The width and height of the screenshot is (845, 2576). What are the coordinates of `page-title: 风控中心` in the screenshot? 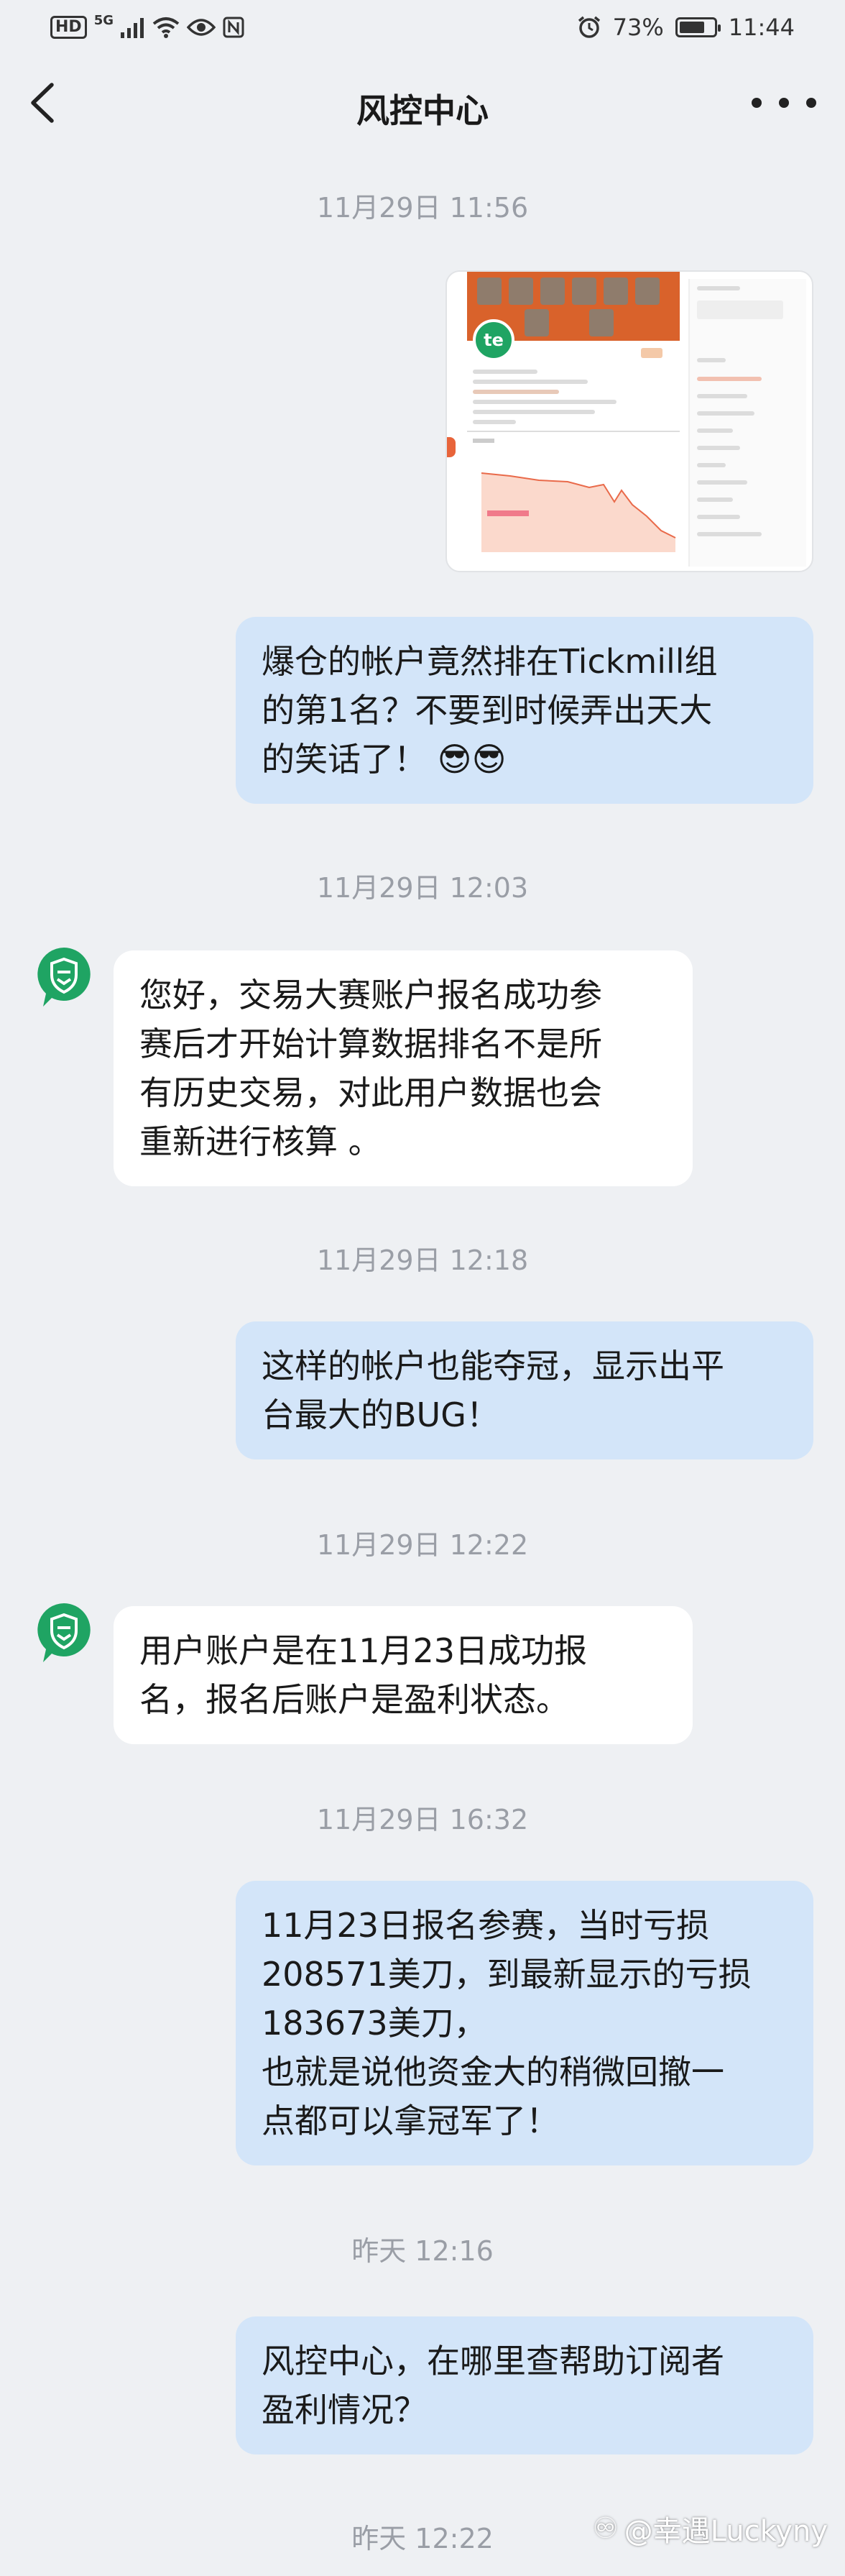 It's located at (422, 110).